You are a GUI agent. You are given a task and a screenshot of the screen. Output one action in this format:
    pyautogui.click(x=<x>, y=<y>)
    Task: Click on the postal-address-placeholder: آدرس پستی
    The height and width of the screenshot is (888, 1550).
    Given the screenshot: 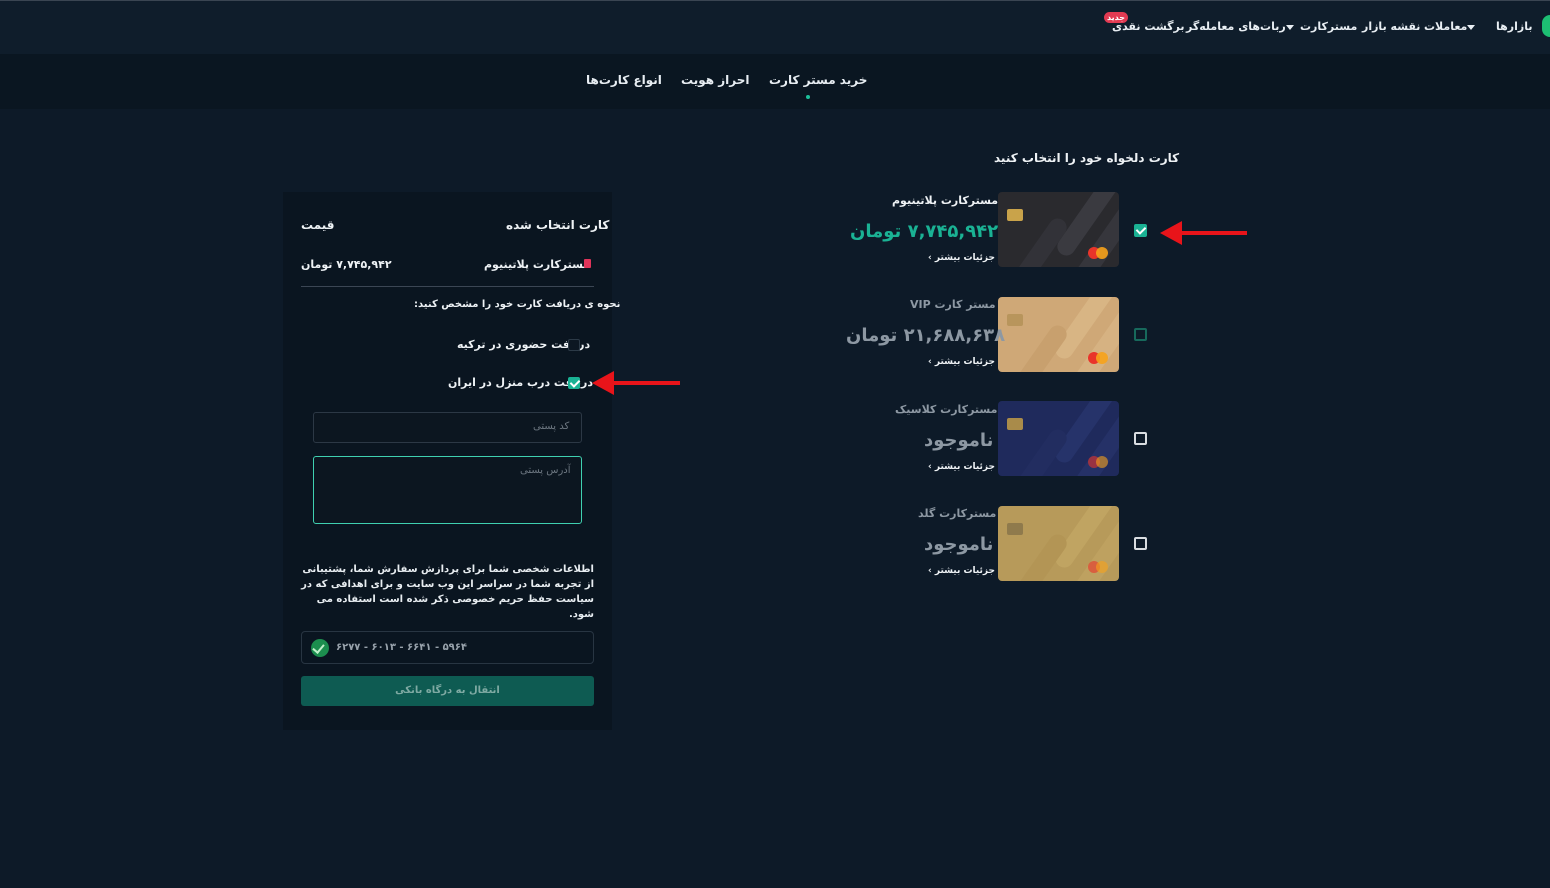 What is the action you would take?
    pyautogui.click(x=545, y=470)
    